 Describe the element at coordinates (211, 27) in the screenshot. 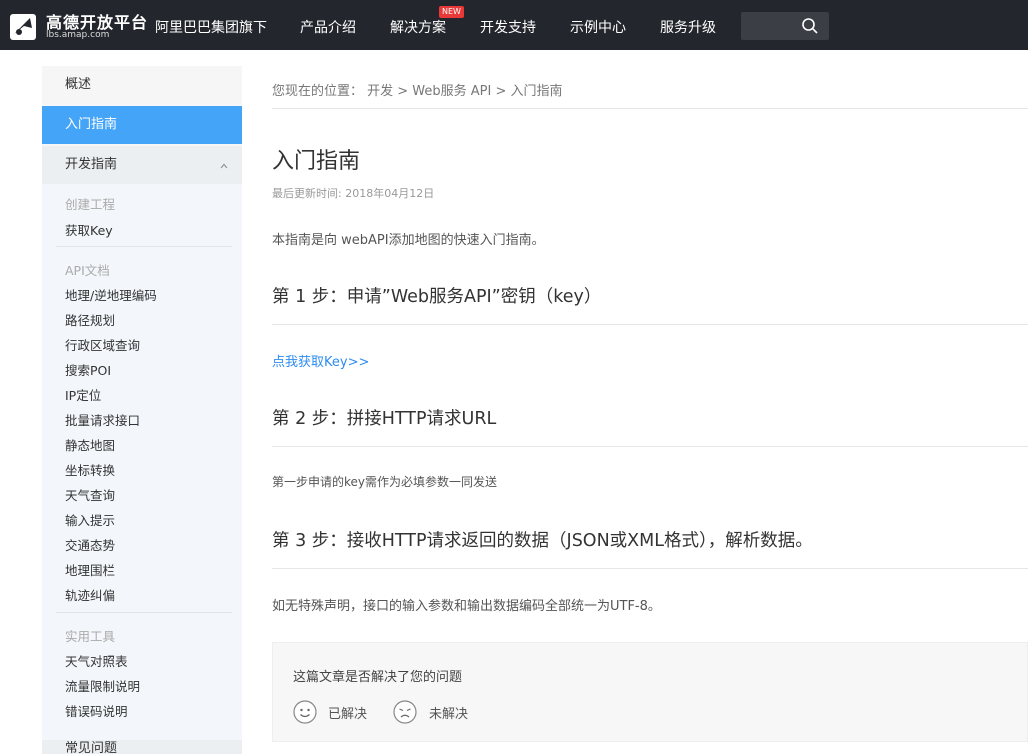

I see `nav-alibaba: 阿里巴巴集团旗下` at that location.